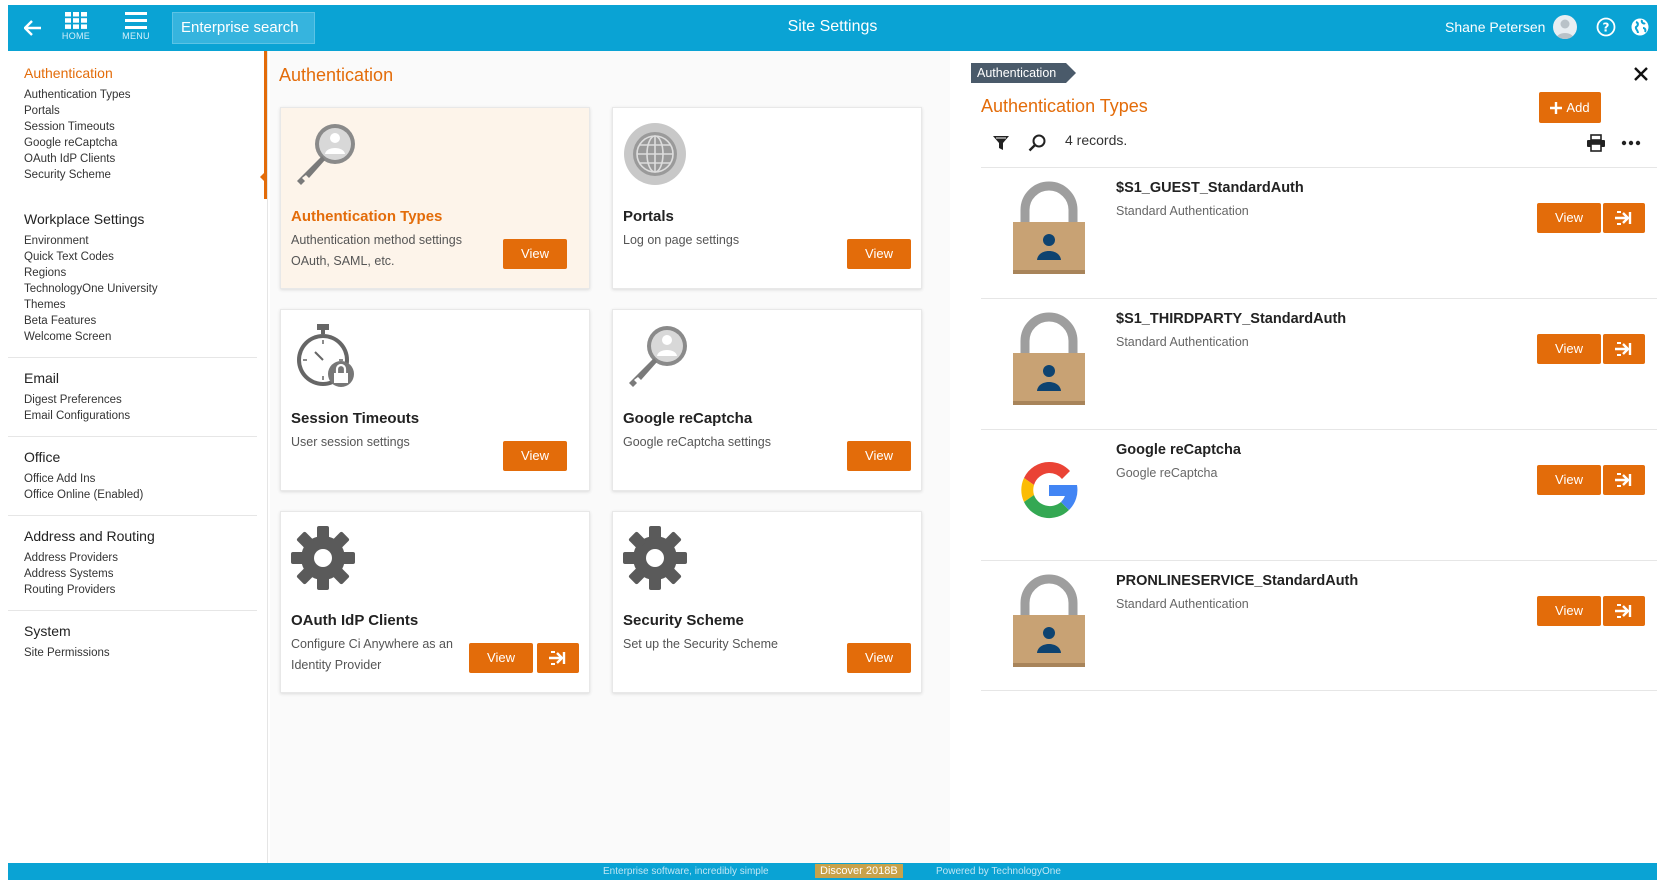 The width and height of the screenshot is (1657, 880). I want to click on globe-icon, so click(1640, 27).